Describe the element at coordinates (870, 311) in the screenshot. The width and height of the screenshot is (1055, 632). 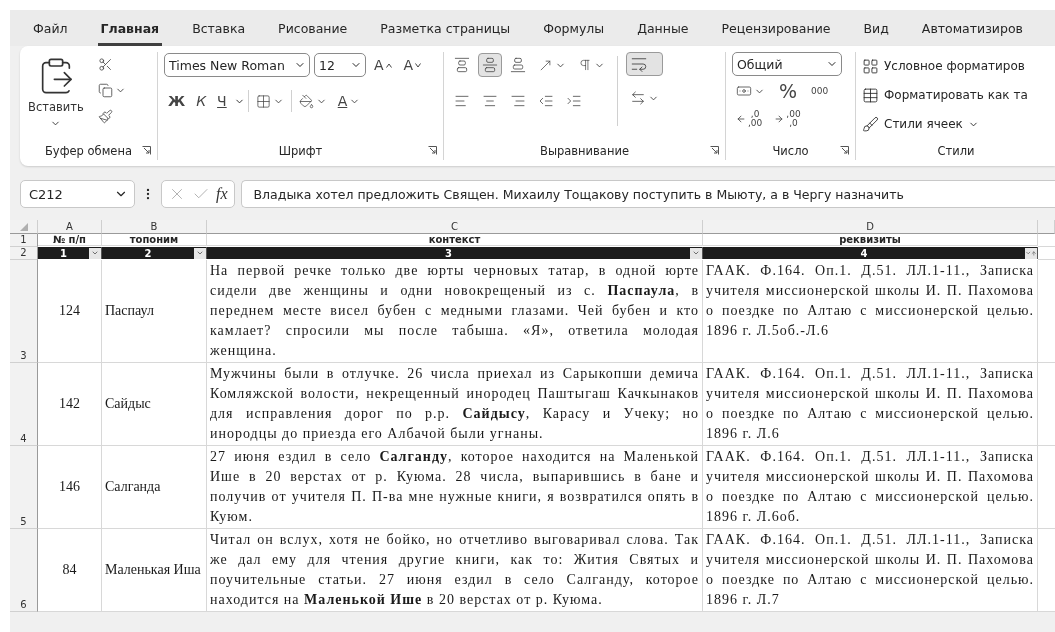
I see `table-cell: ГААК. Ф.164. Оп.1. Д.51. ЛЛ.1-11., Записка учителя миссионерской школы И. П. Пахомова о поездке по Алтаю с миссионерской целью. 1896 г. Л.5об.-Л.6` at that location.